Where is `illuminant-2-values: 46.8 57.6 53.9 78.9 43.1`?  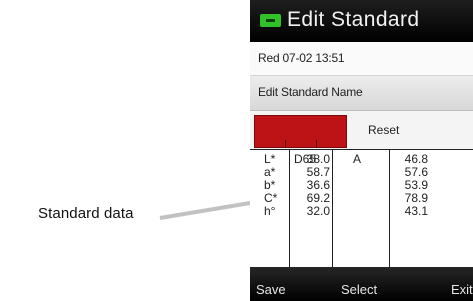 illuminant-2-values: 46.8 57.6 53.9 78.9 43.1 is located at coordinates (414, 185).